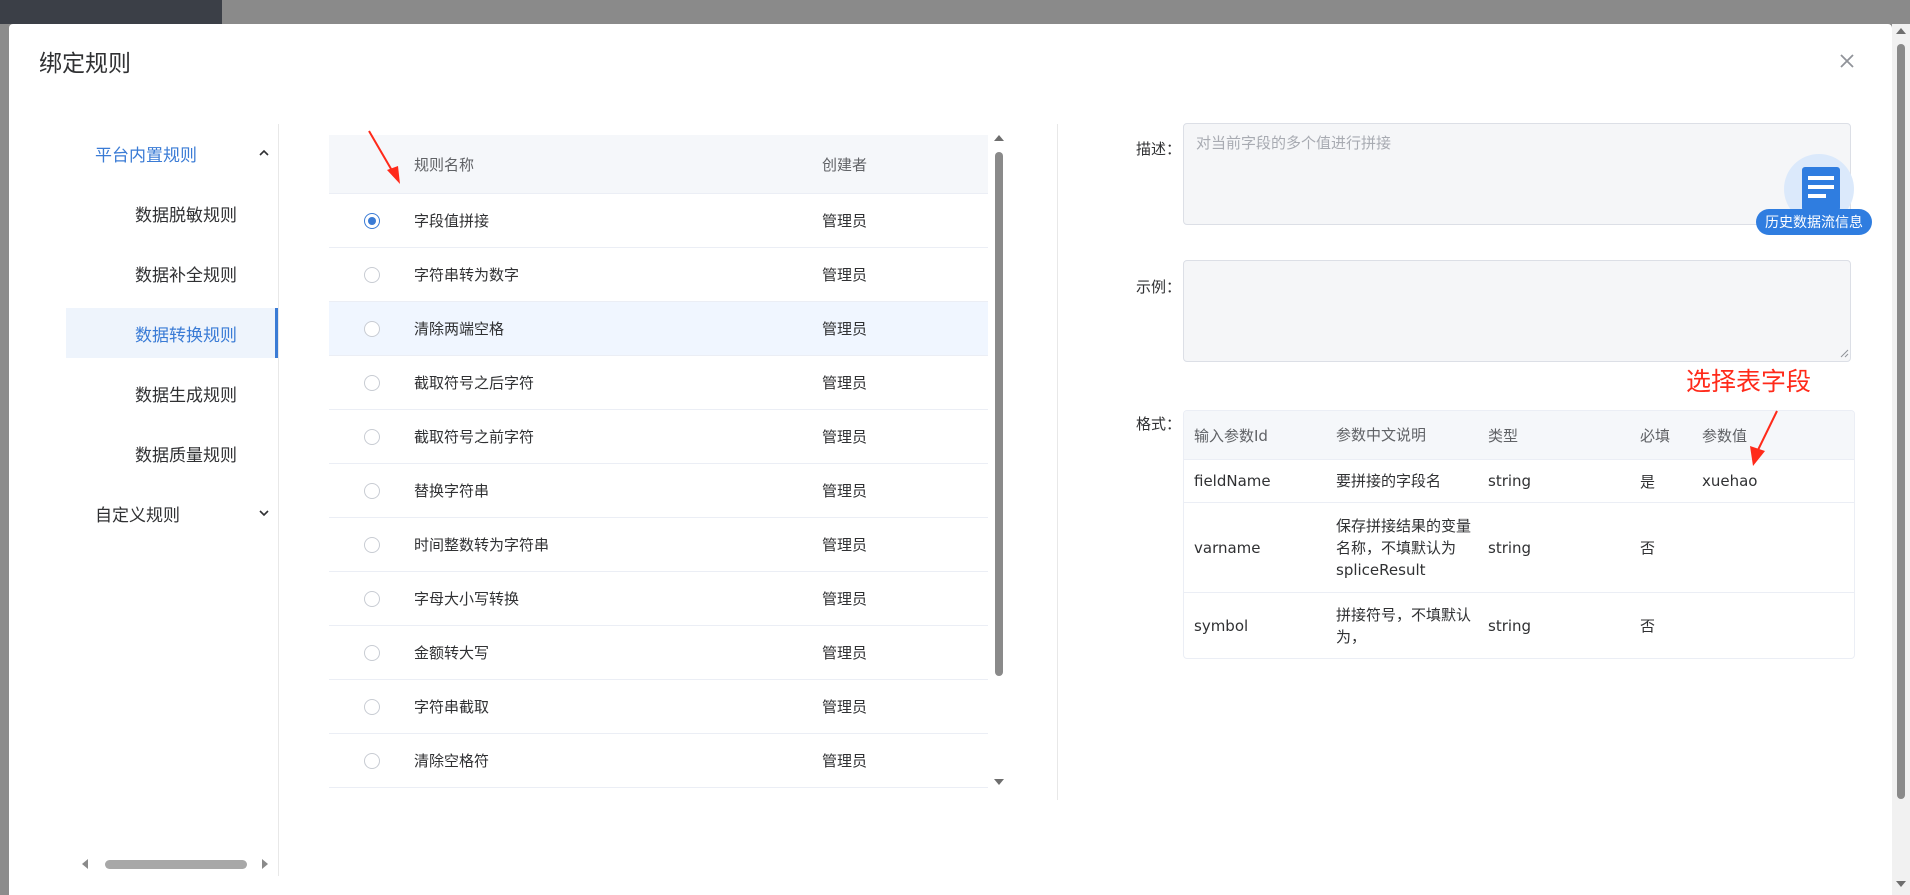 The width and height of the screenshot is (1910, 895). I want to click on table-row: 时间整数转为字符串 管理员, so click(658, 545).